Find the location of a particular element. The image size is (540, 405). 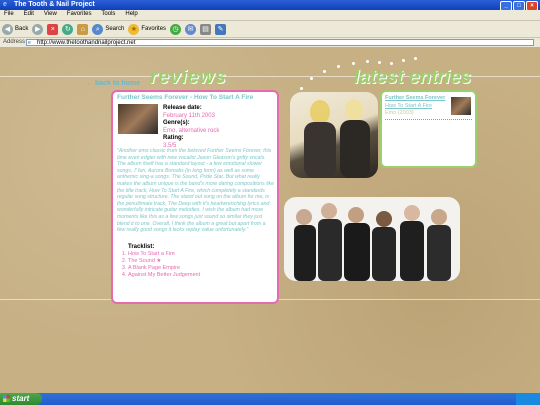

windows-flag-icon is located at coordinates (6, 398).